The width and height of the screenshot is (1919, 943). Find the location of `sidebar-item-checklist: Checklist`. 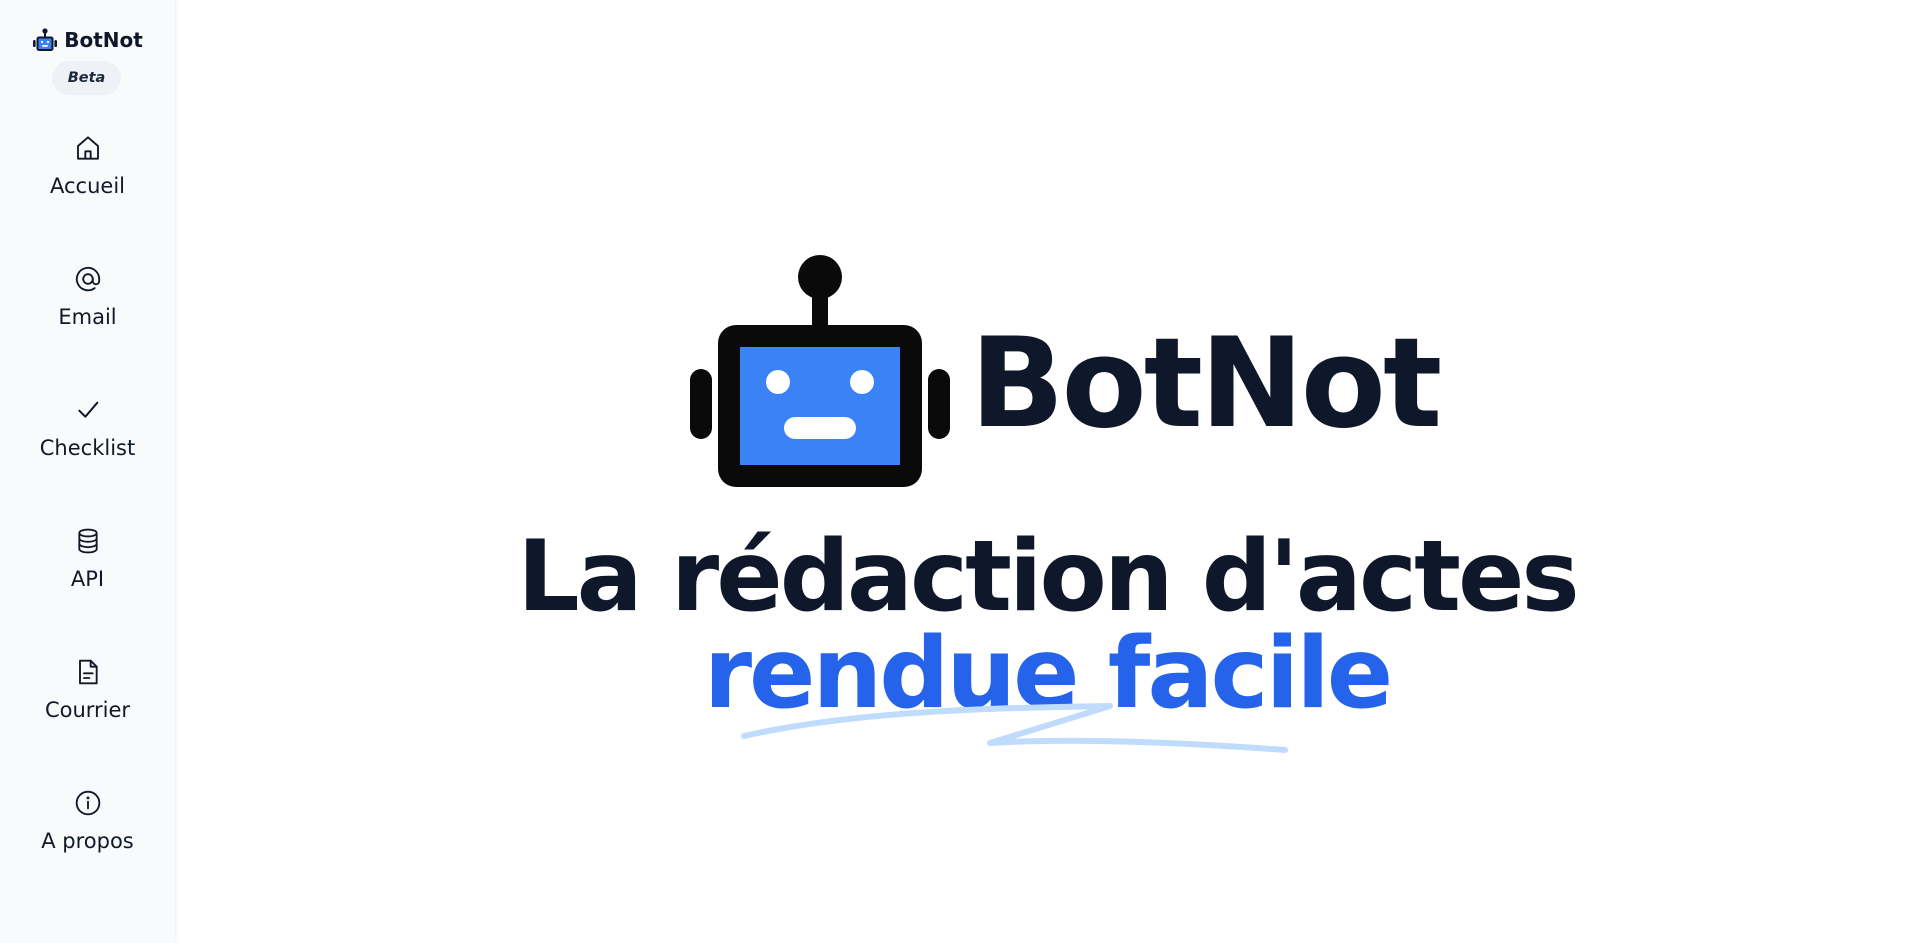

sidebar-item-checklist: Checklist is located at coordinates (87, 440).